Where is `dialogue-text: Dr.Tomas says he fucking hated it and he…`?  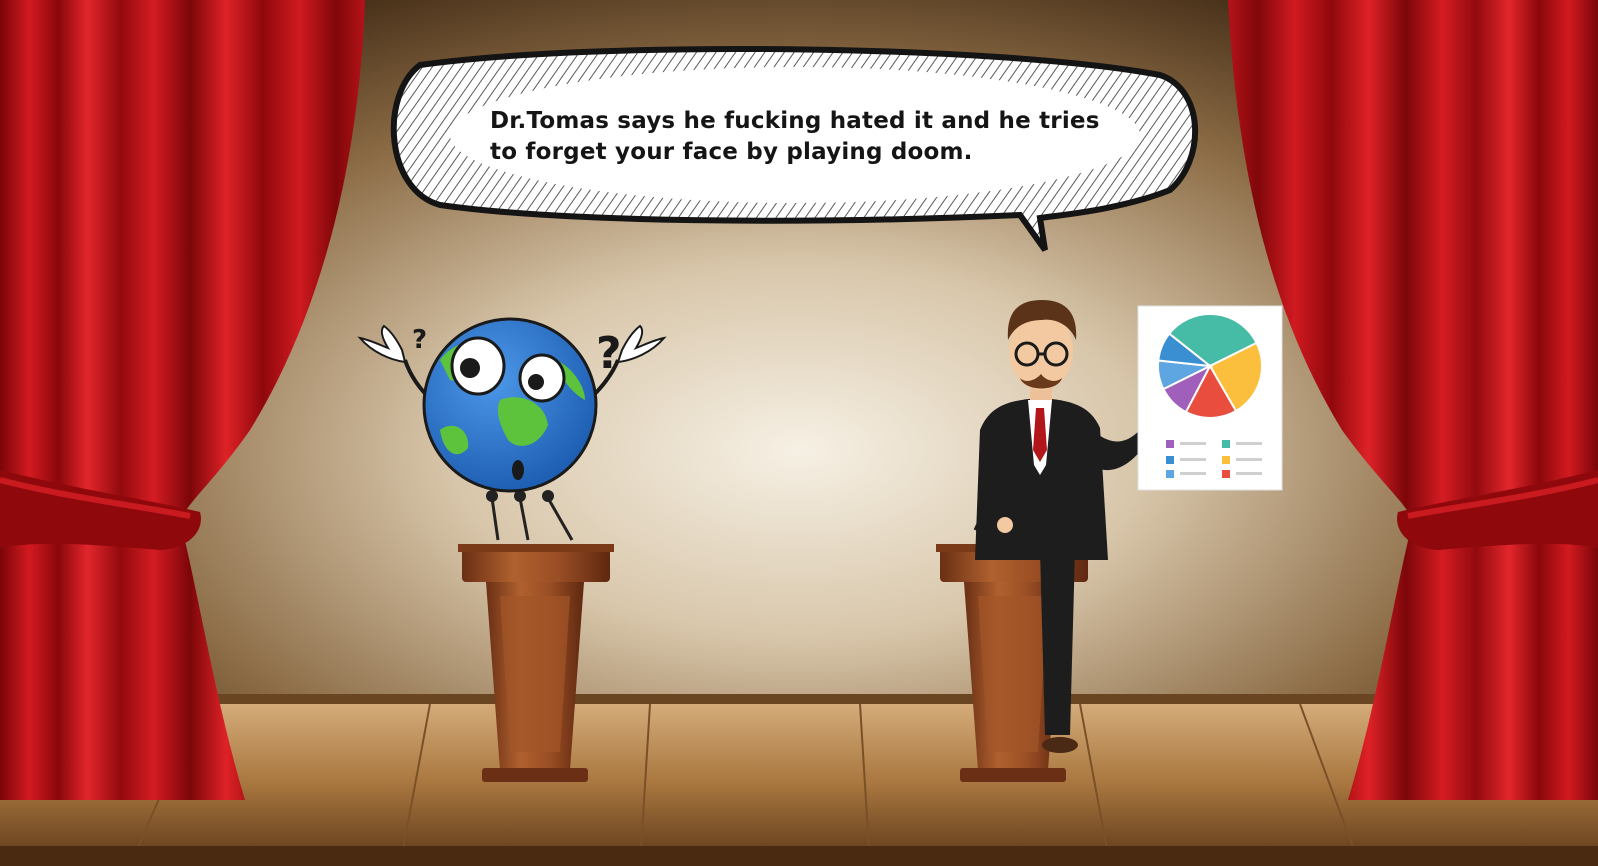 dialogue-text: Dr.Tomas says he fucking hated it and he… is located at coordinates (815, 137).